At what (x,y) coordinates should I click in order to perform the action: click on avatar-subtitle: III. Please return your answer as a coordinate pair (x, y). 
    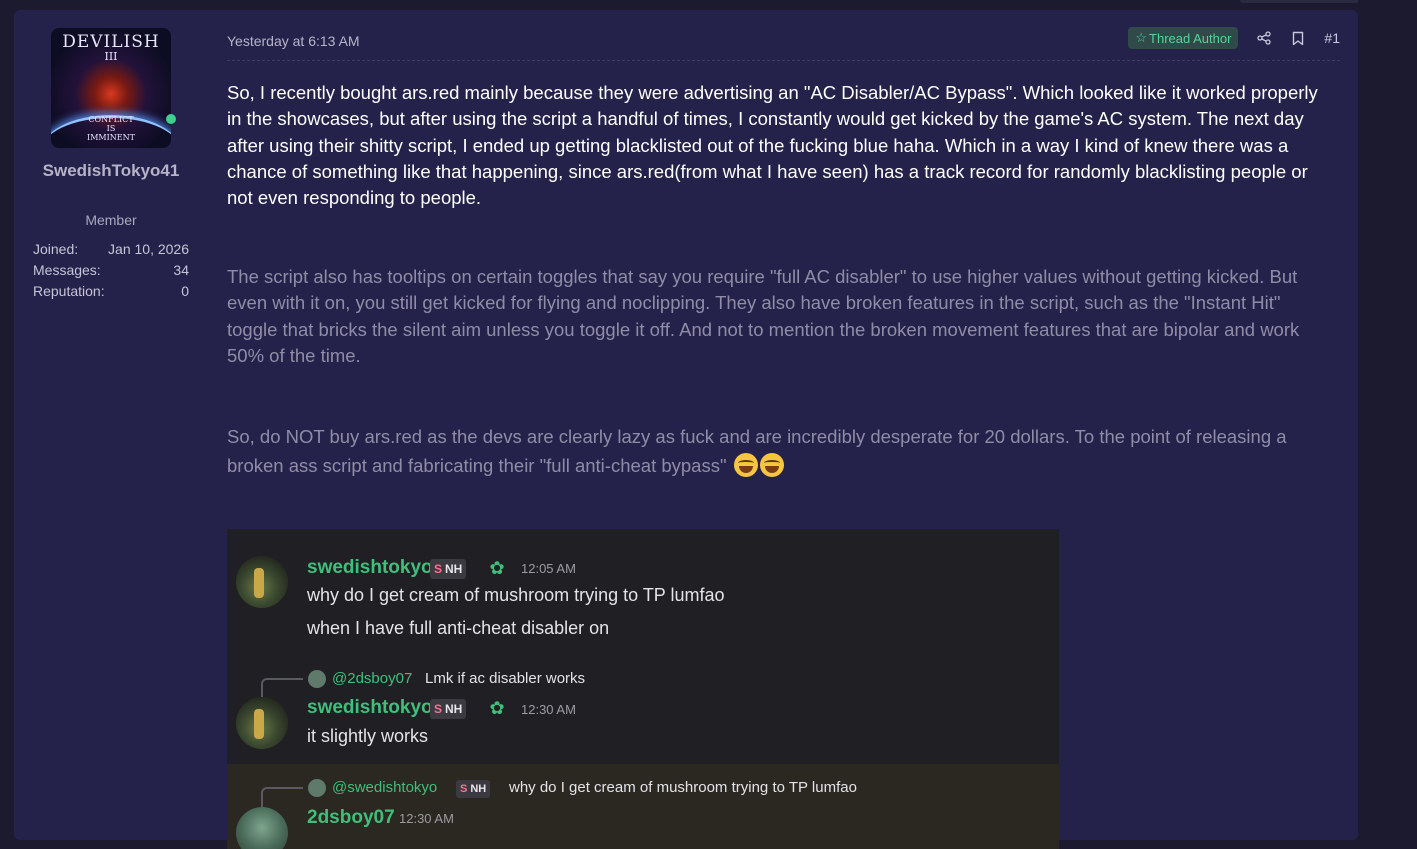
    Looking at the image, I should click on (111, 56).